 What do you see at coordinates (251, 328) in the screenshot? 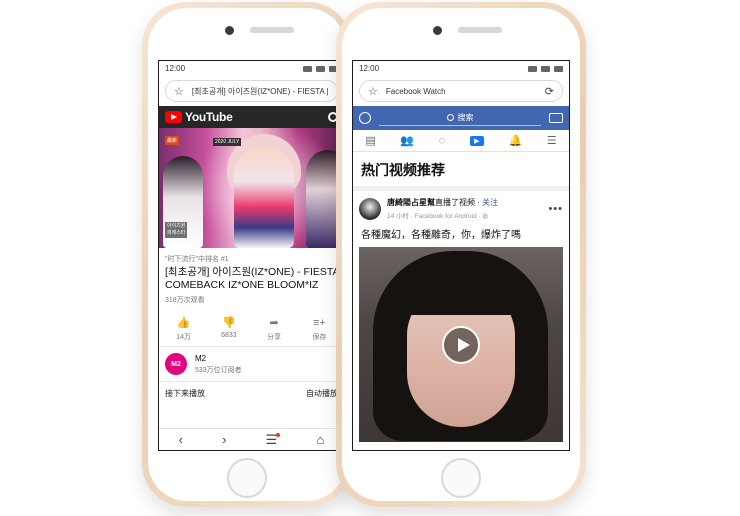
I see `video-actions: 👍 14万 👎 6833 ➦ 分享 ≡+ 保存` at bounding box center [251, 328].